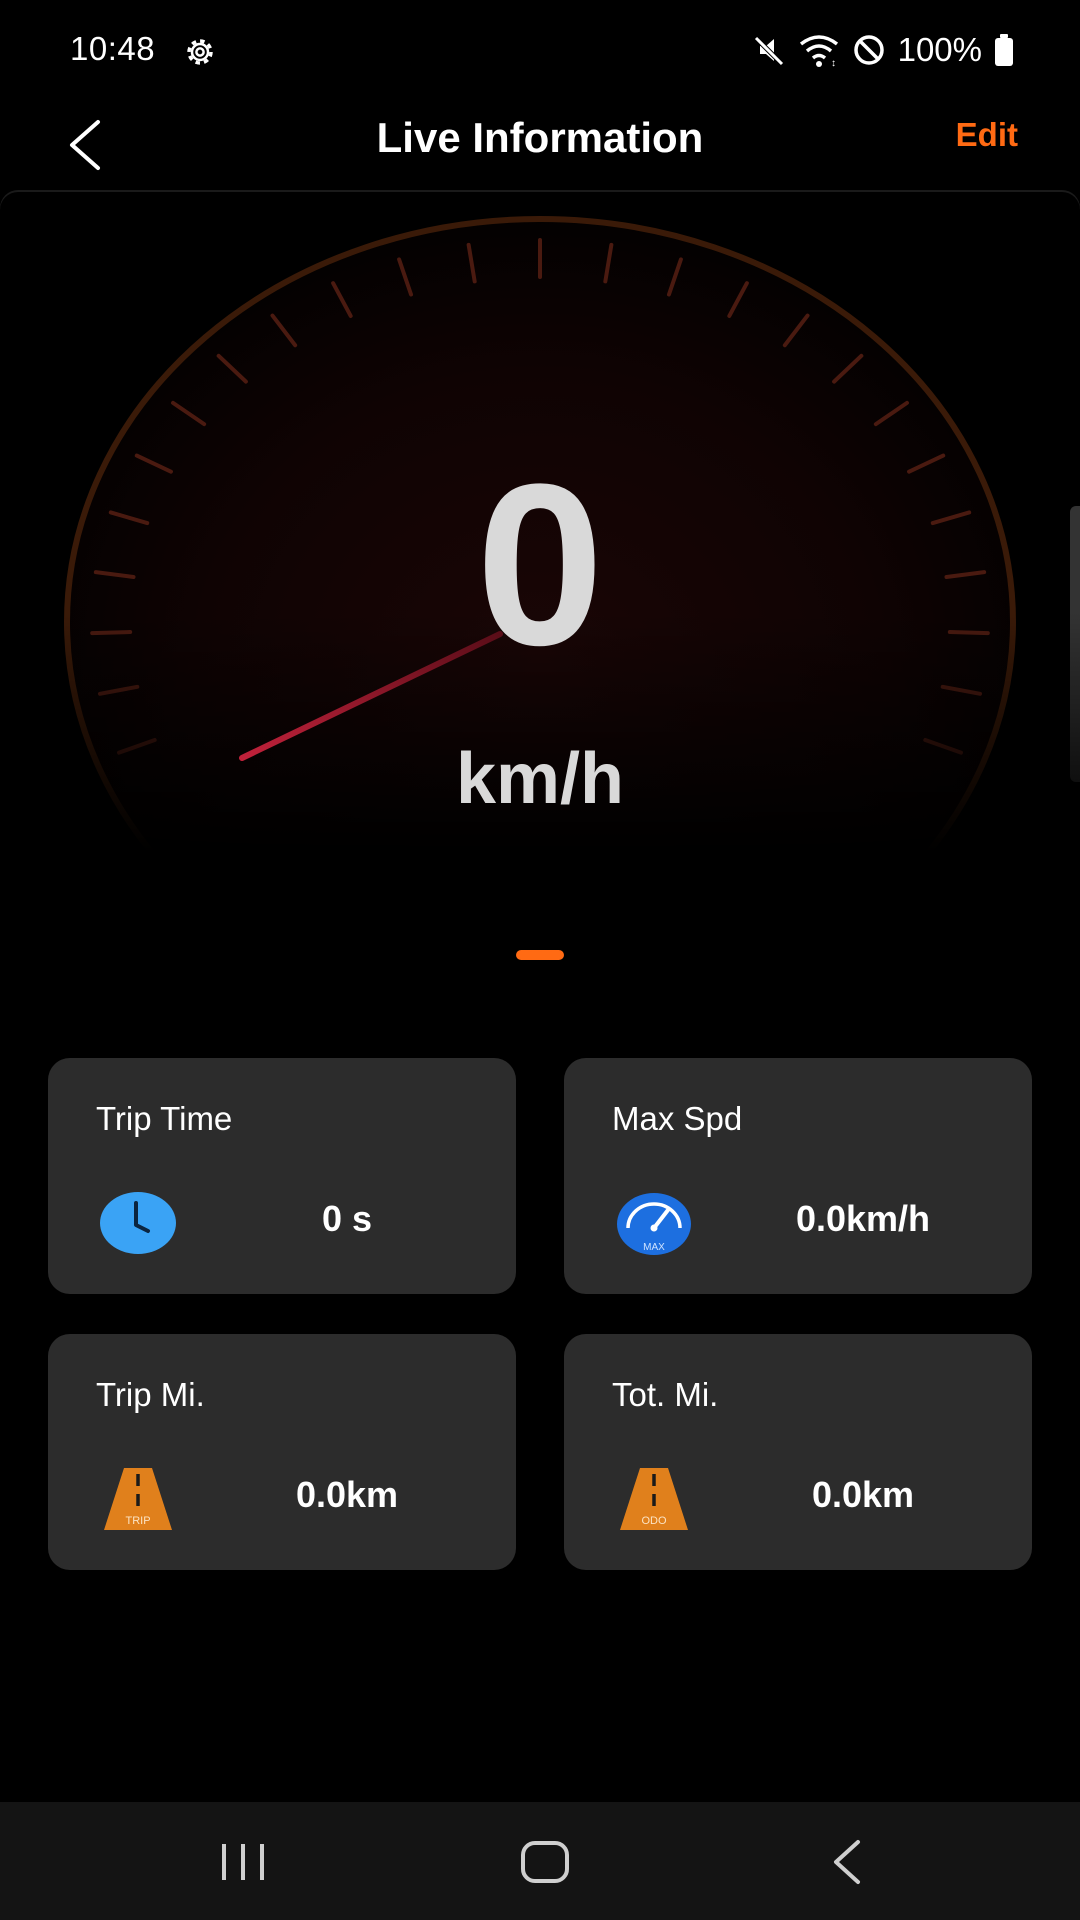 Image resolution: width=1080 pixels, height=1920 pixels. I want to click on icon-text: MAX, so click(654, 1247).